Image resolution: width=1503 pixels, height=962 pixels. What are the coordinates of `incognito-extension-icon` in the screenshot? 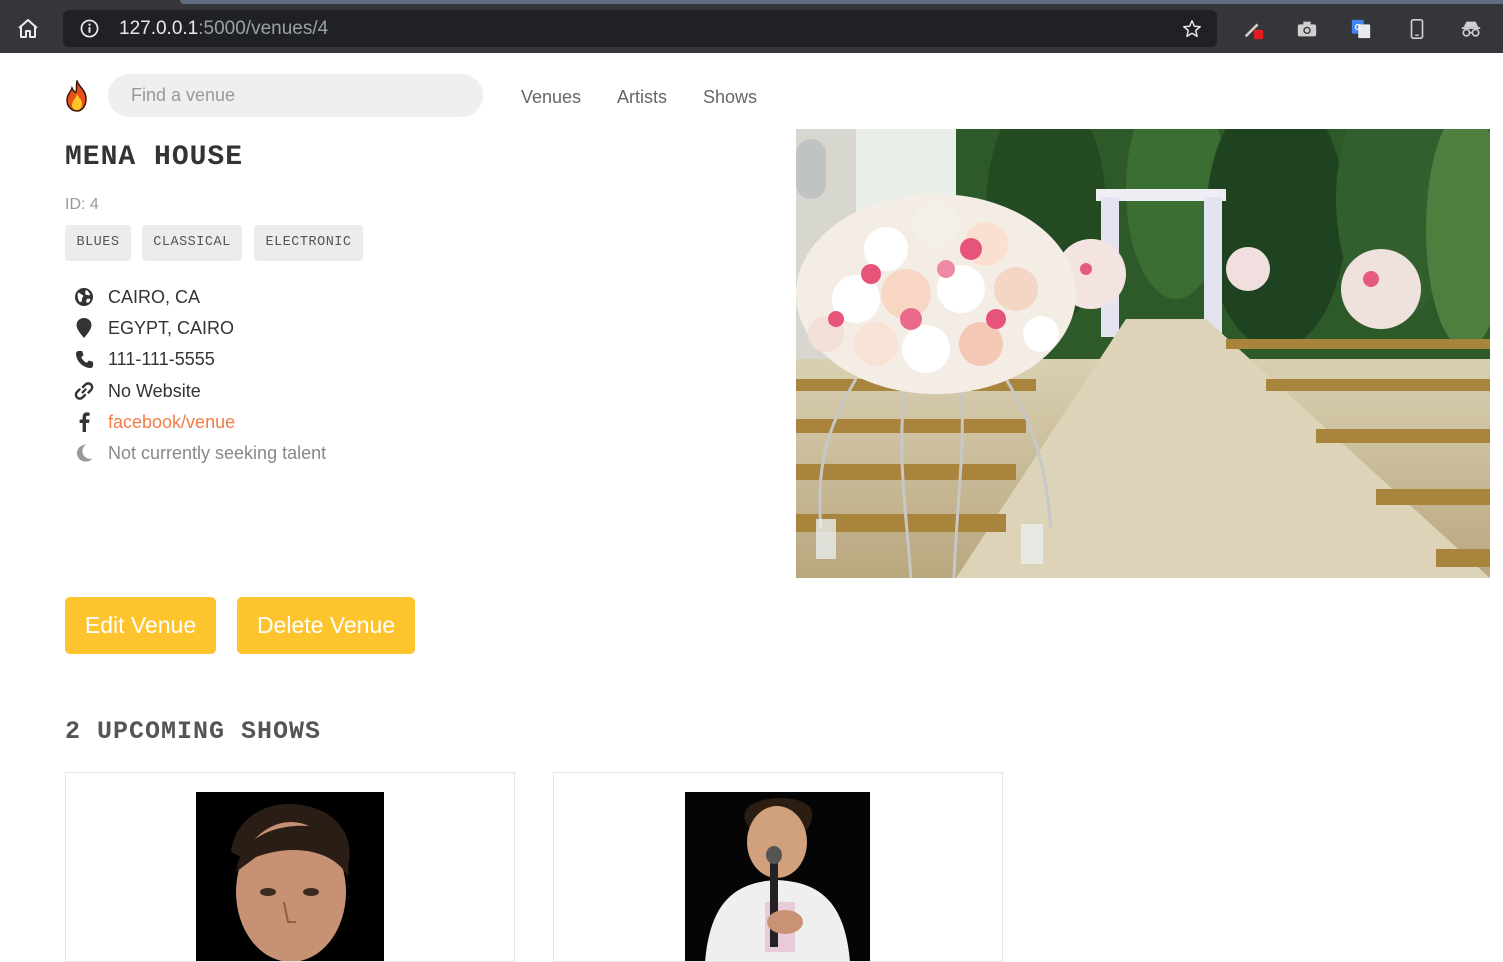 It's located at (1471, 29).